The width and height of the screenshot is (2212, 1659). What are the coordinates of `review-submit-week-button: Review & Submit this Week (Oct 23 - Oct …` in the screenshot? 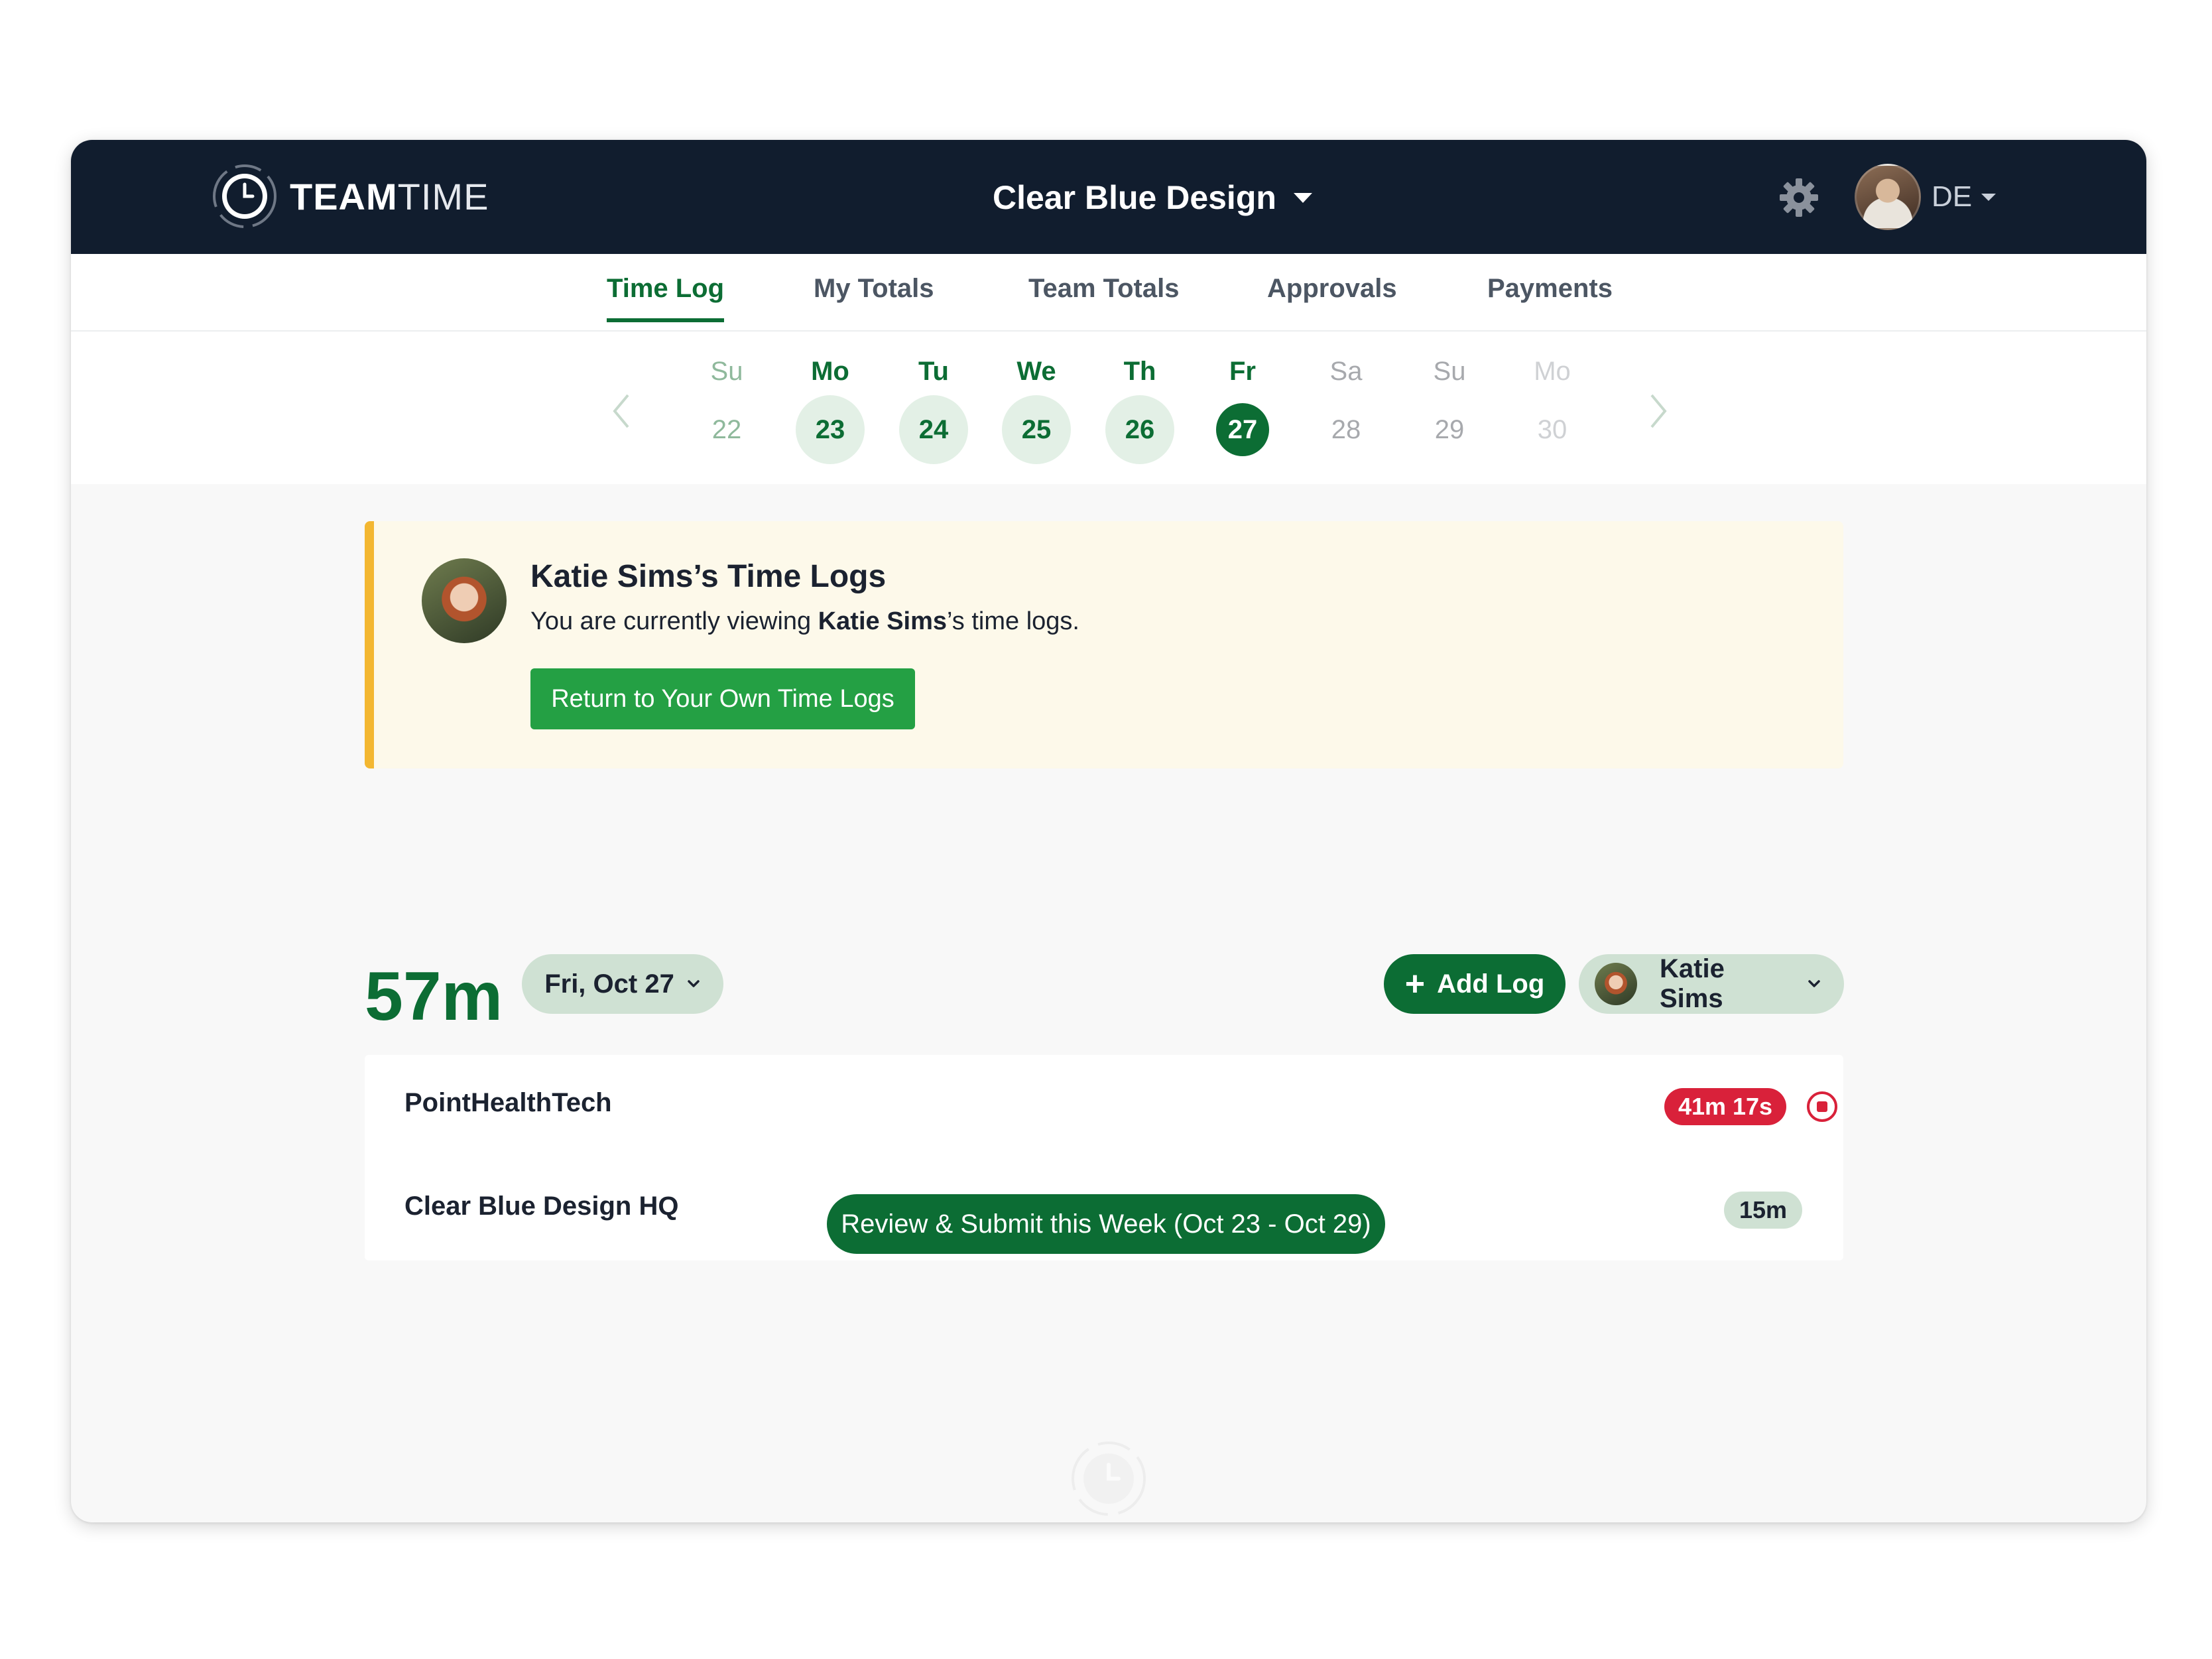 It's located at (1106, 1224).